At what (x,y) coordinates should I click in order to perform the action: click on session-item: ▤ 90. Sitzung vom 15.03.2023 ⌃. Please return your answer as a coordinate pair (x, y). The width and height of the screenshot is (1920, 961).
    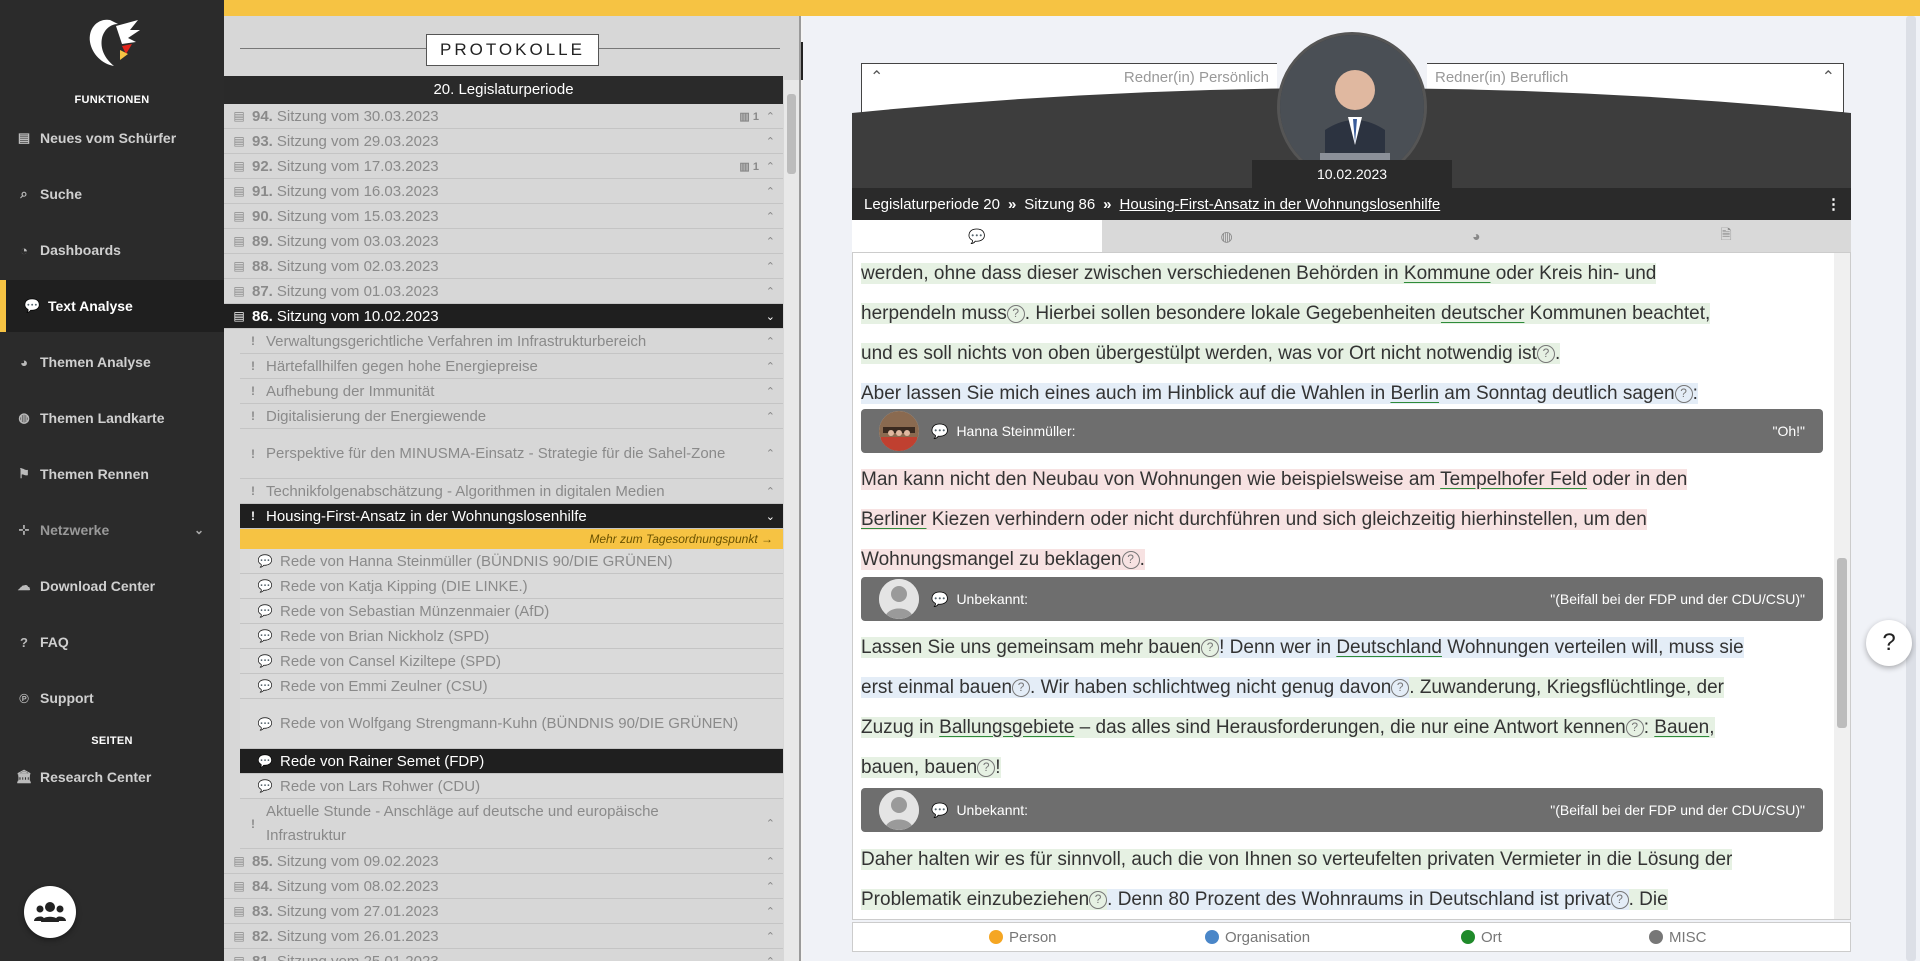
    Looking at the image, I should click on (503, 216).